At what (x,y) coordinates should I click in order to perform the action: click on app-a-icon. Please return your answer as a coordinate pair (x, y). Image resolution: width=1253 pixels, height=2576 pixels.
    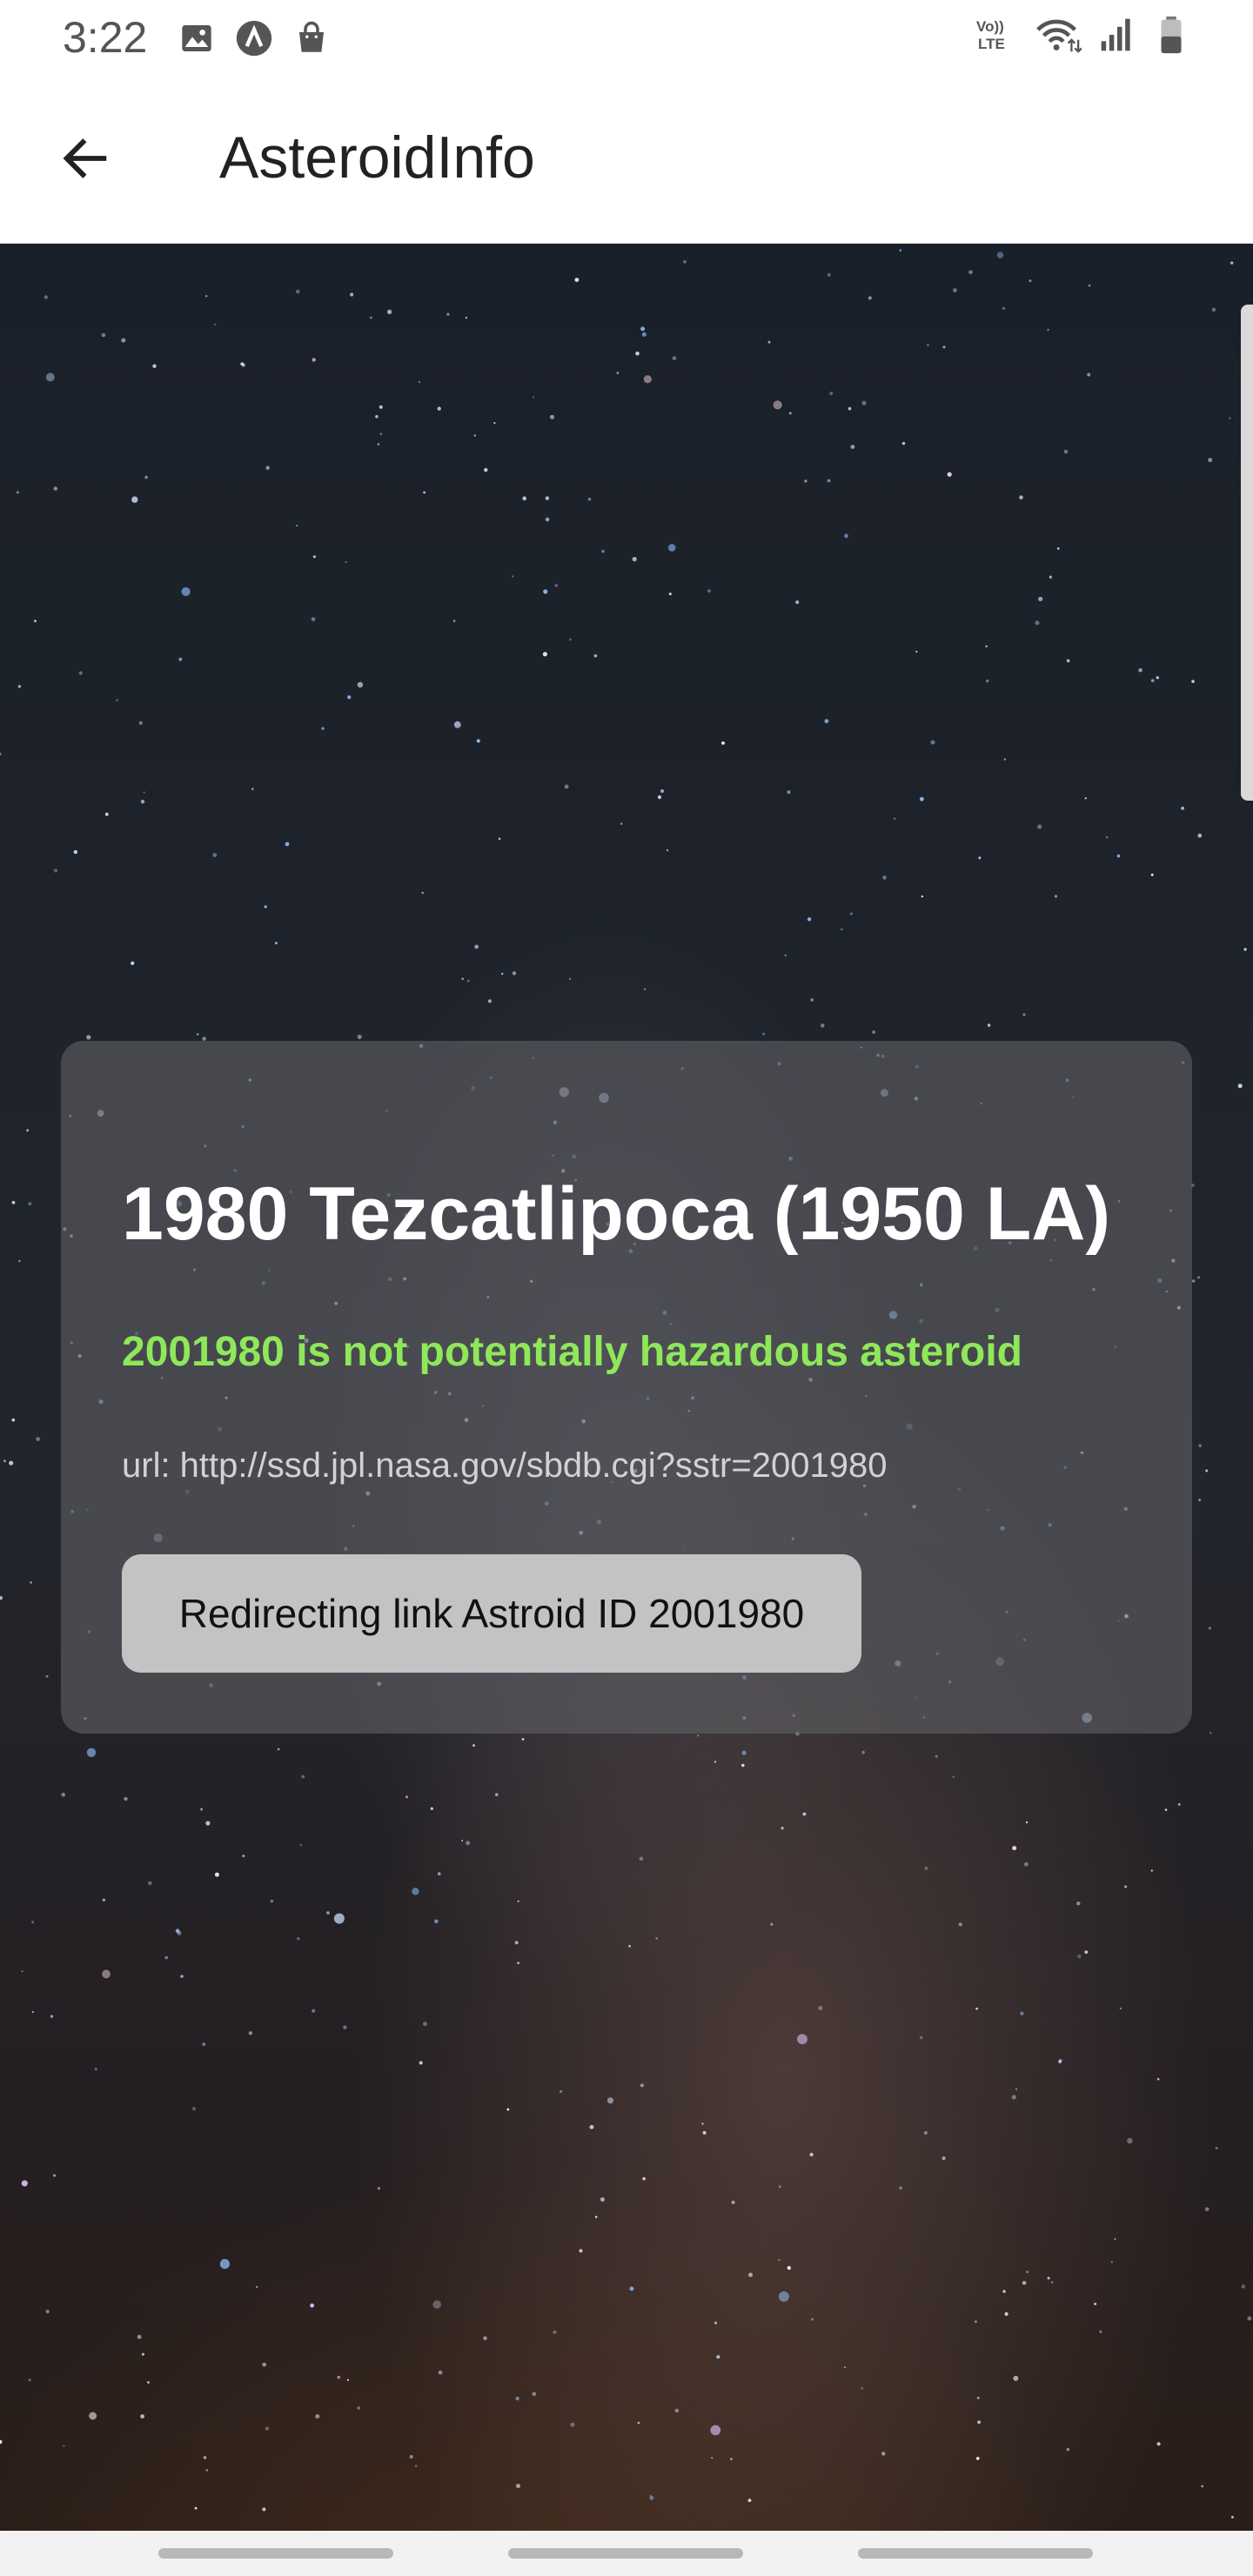
    Looking at the image, I should click on (254, 38).